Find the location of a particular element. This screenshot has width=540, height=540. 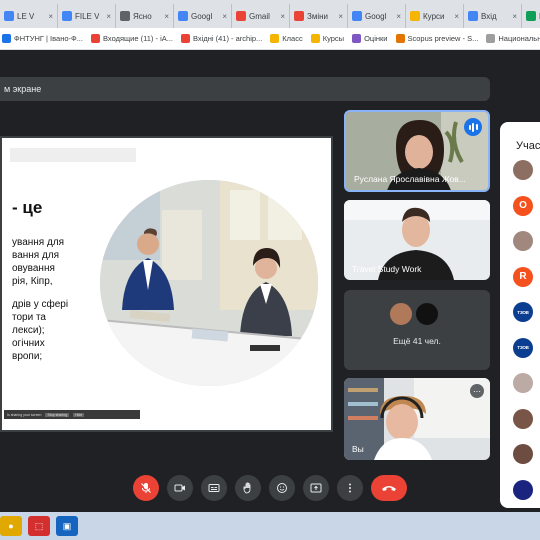

participants-list: O R ТЗОВ ТЗОВ is located at coordinates (523, 334).